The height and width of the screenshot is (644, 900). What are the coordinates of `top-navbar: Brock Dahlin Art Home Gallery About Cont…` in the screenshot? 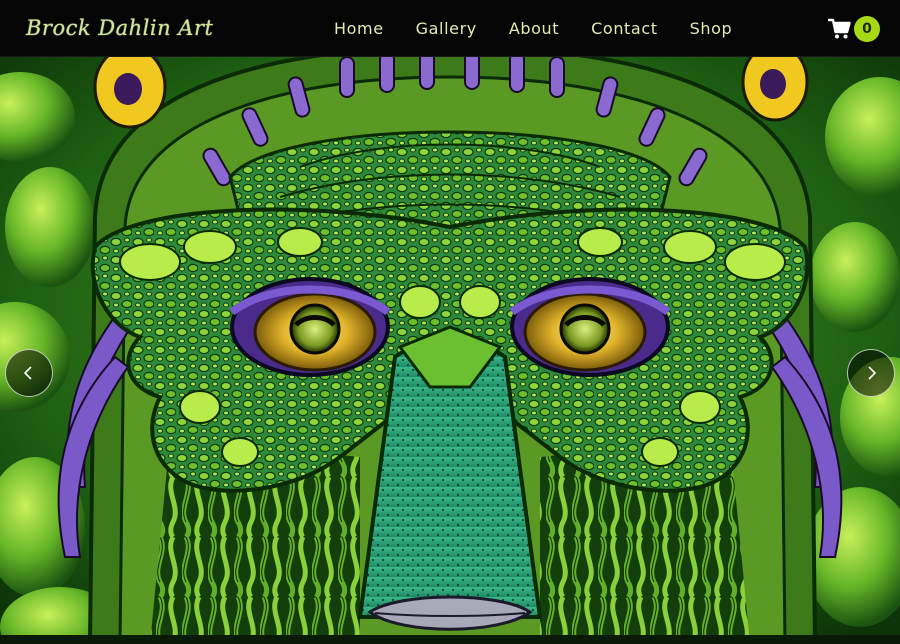 It's located at (450, 28).